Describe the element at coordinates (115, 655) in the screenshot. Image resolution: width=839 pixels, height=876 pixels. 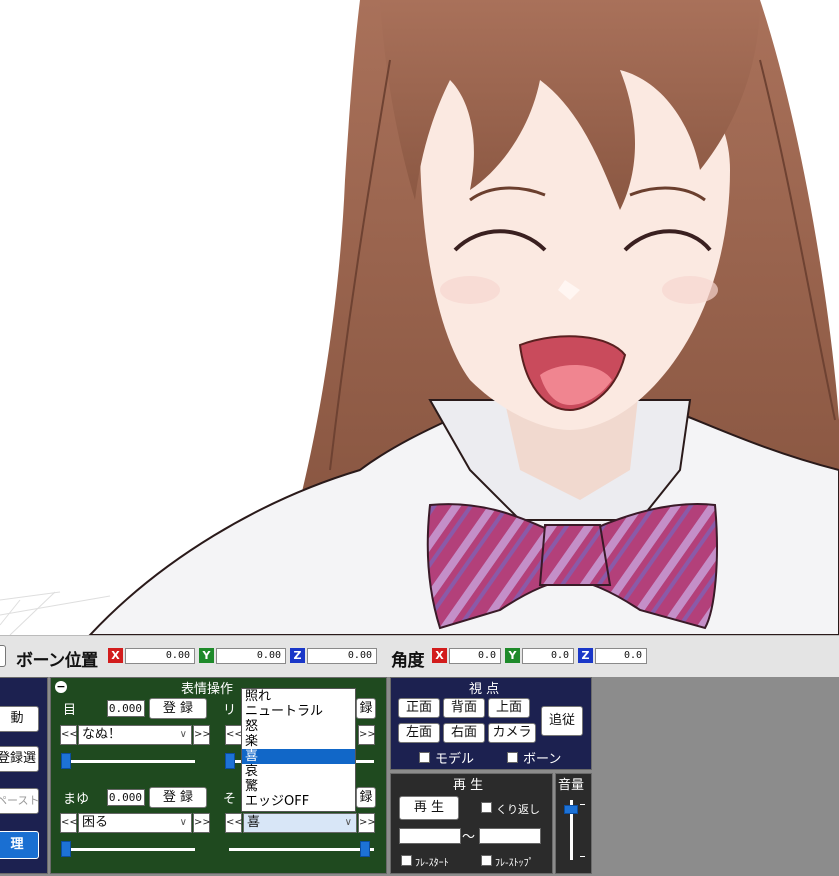
I see `pos-x-axis-label: X` at that location.